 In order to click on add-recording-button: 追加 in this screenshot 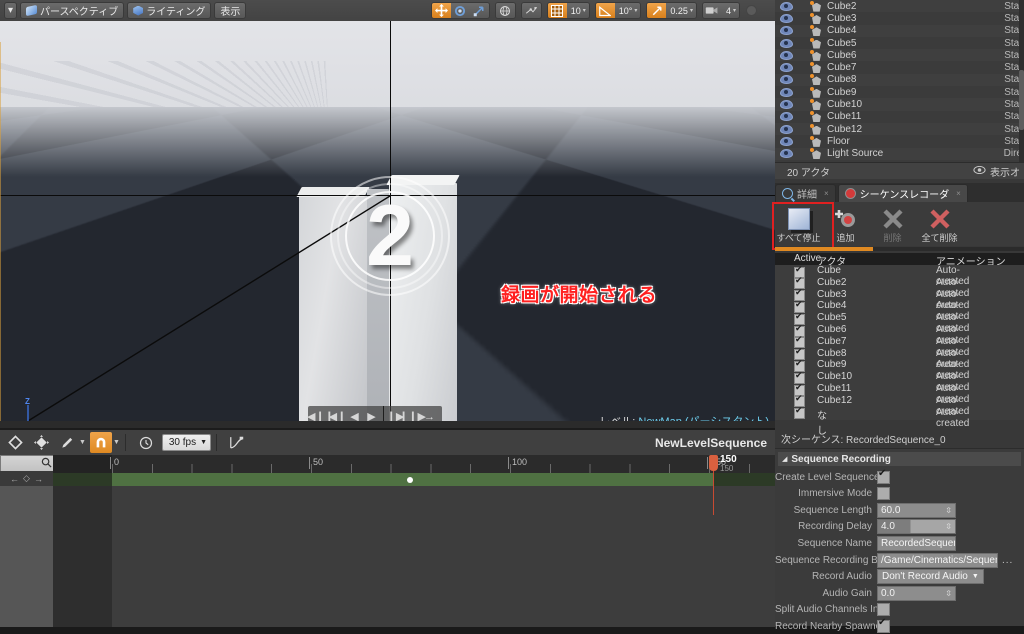, I will do `click(845, 226)`.